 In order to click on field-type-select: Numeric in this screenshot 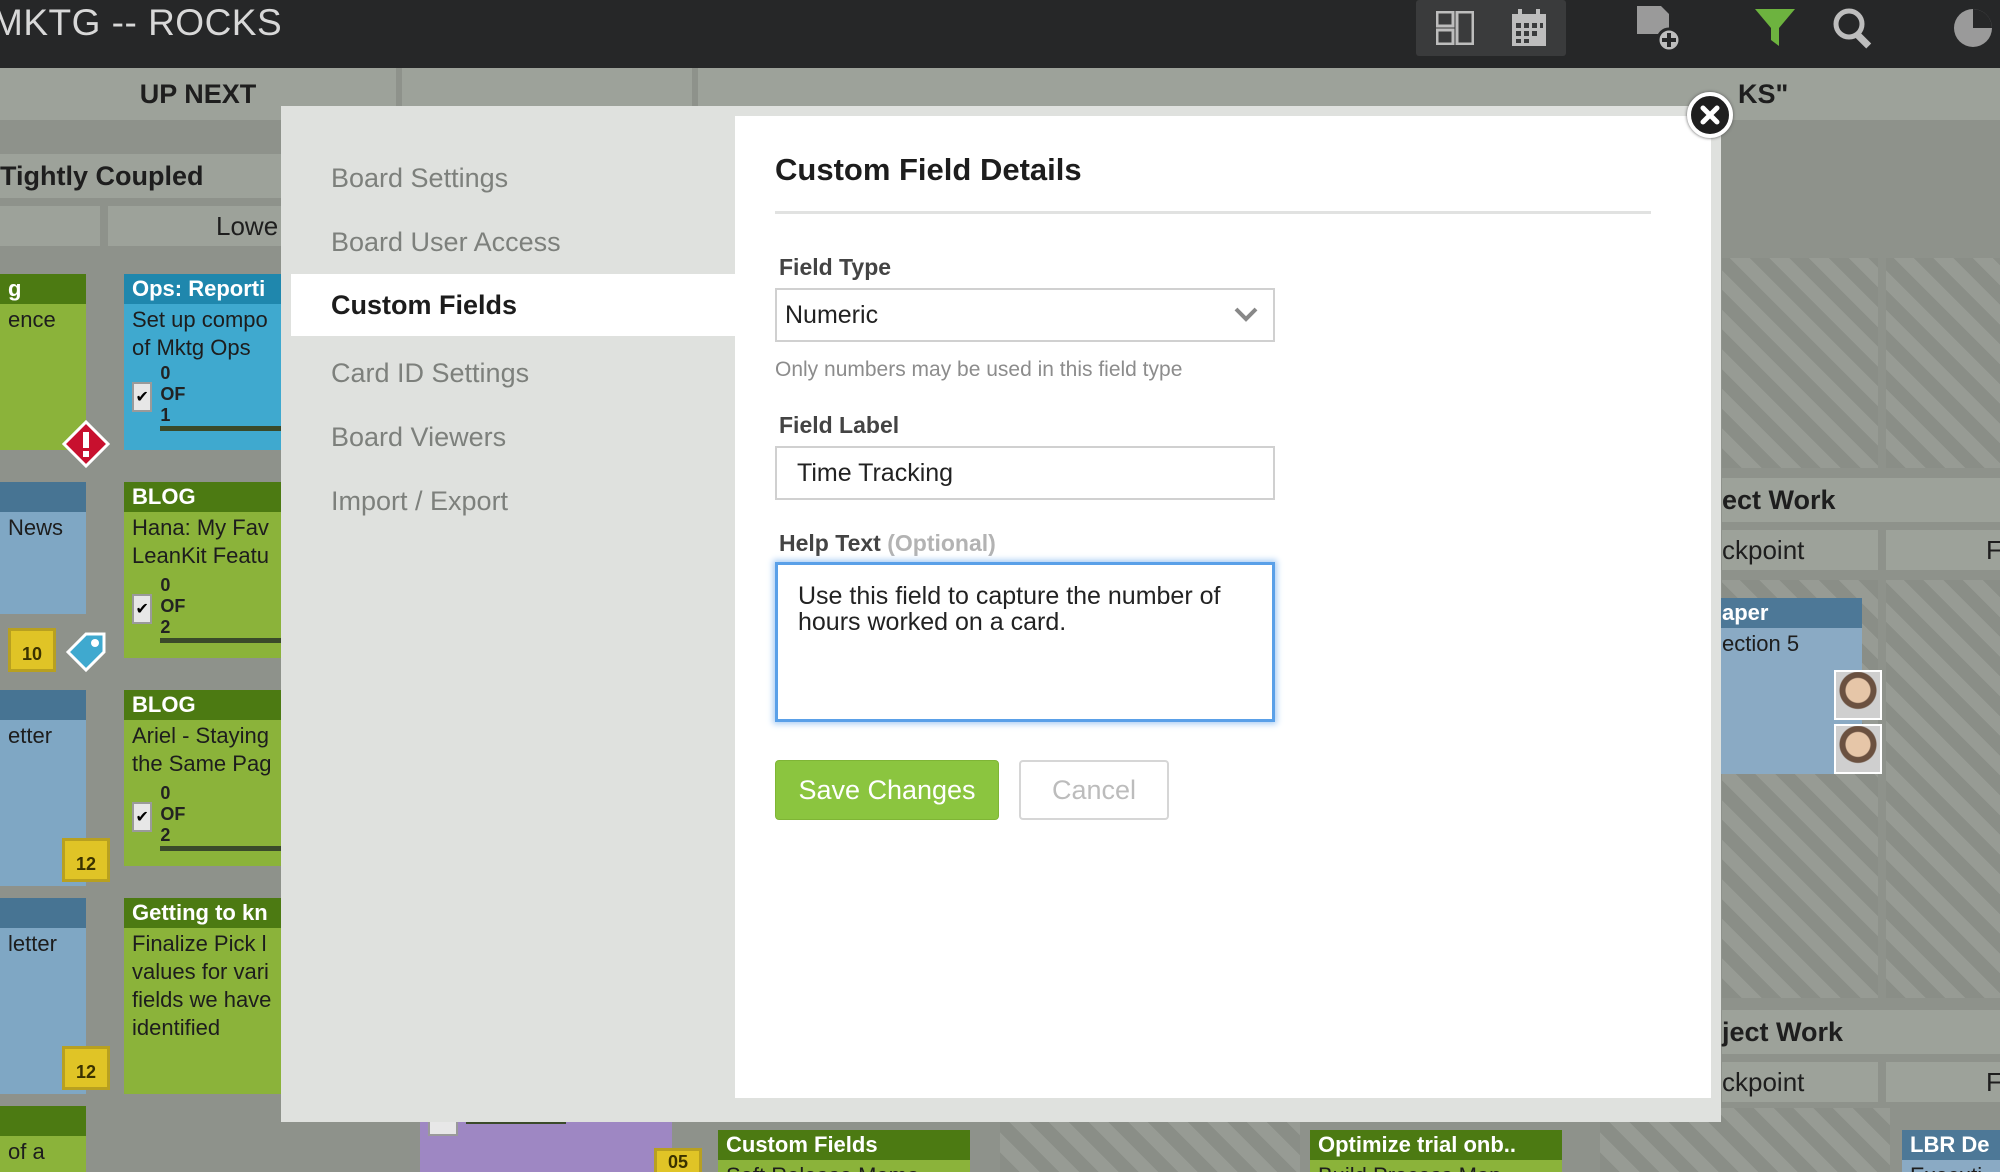, I will do `click(1025, 315)`.